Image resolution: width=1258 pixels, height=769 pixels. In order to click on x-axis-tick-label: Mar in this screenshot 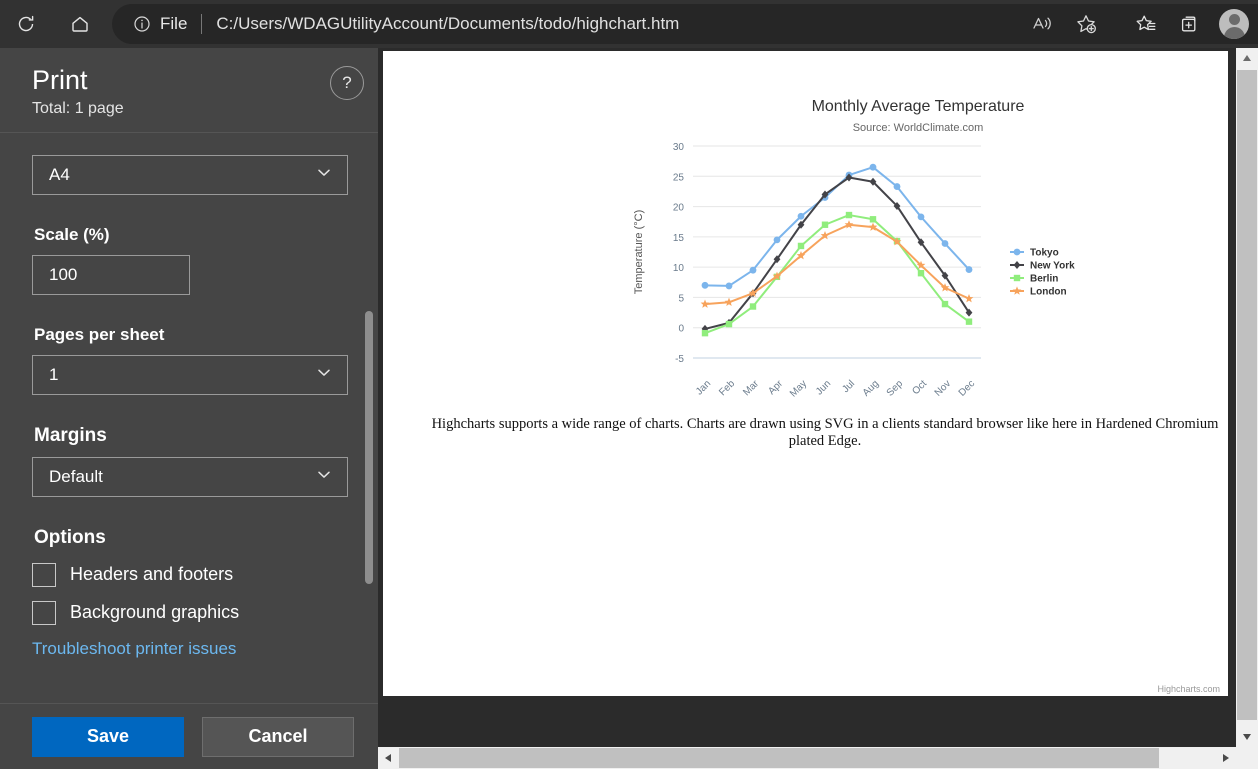, I will do `click(751, 388)`.